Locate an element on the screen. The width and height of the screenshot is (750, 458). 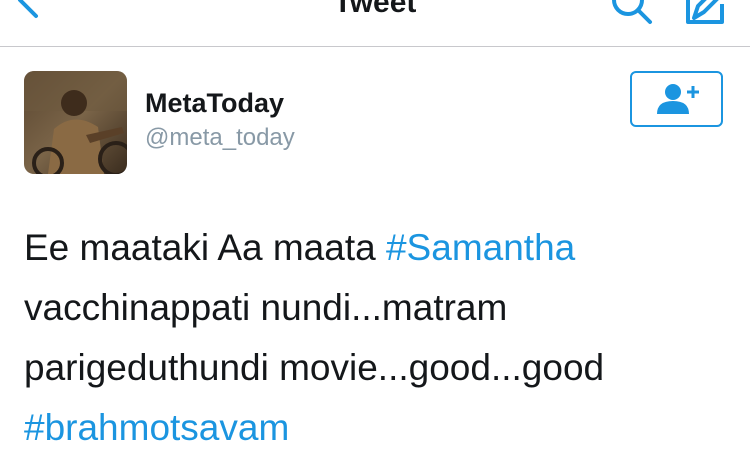
hashtag-link-brahmotsavam: #brahmotsavam is located at coordinates (156, 427).